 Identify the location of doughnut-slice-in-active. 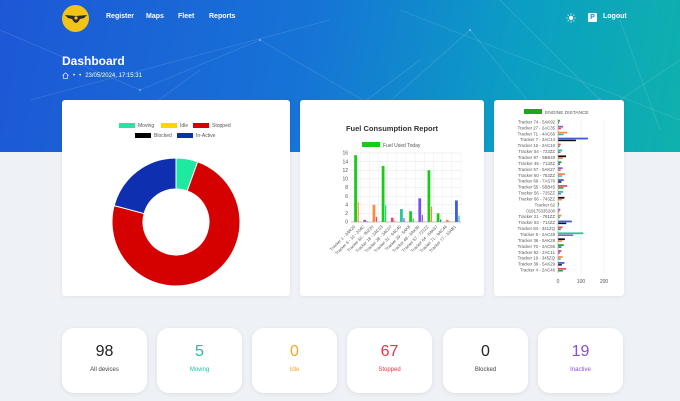
(145, 186).